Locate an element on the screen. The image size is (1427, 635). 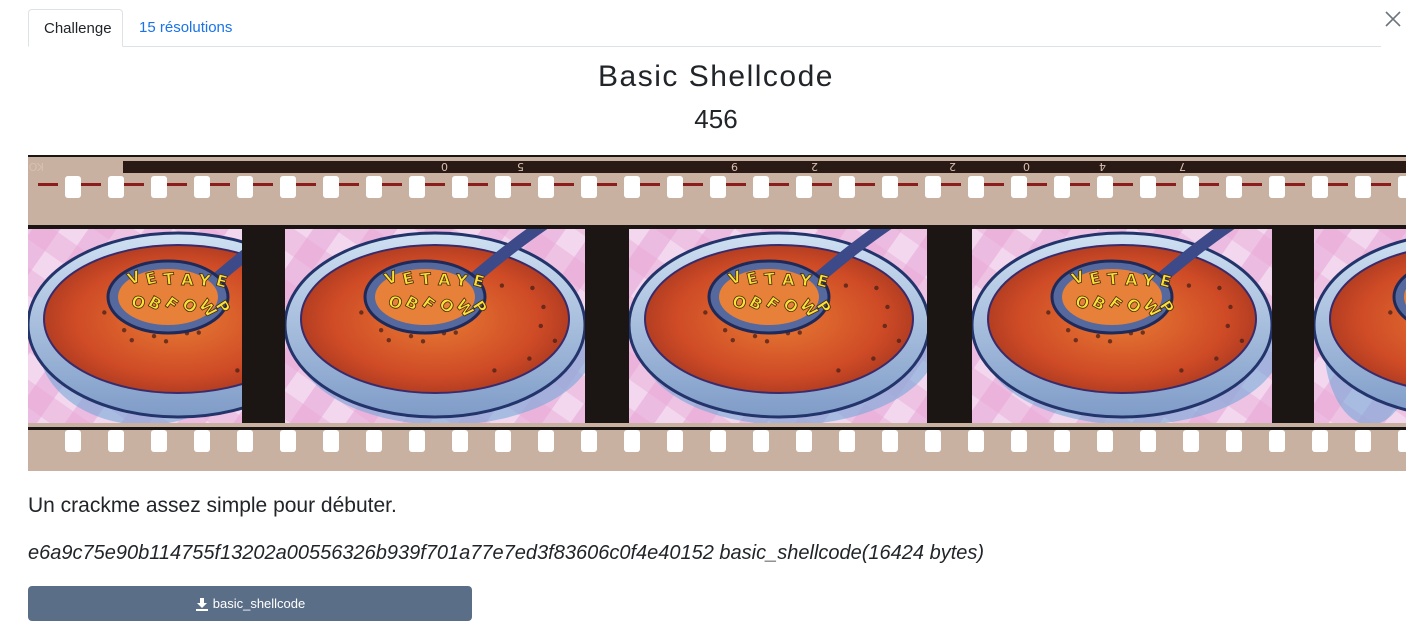
svg-text: 5 is located at coordinates (520, 166).